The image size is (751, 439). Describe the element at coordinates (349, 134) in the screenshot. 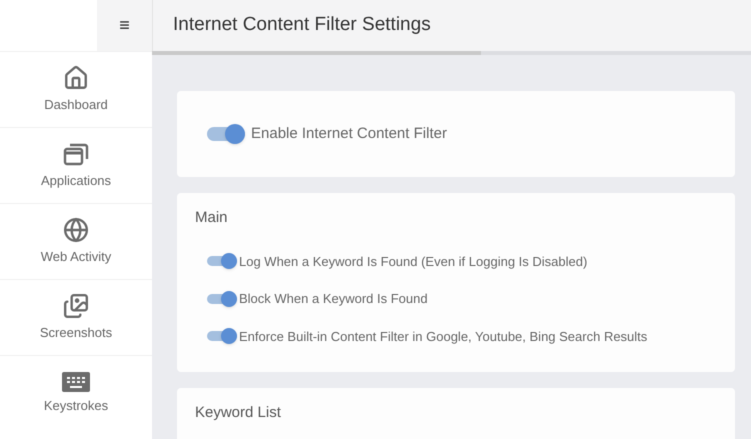

I see `toggle-label: Enable Internet Content Filter` at that location.